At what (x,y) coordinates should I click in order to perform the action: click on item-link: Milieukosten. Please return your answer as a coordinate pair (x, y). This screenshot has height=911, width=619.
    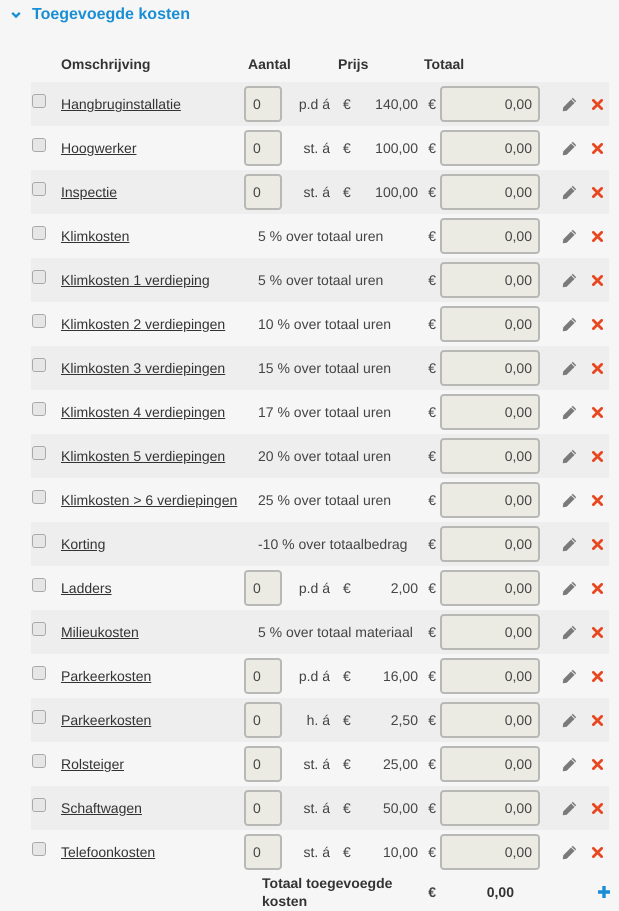
    Looking at the image, I should click on (100, 632).